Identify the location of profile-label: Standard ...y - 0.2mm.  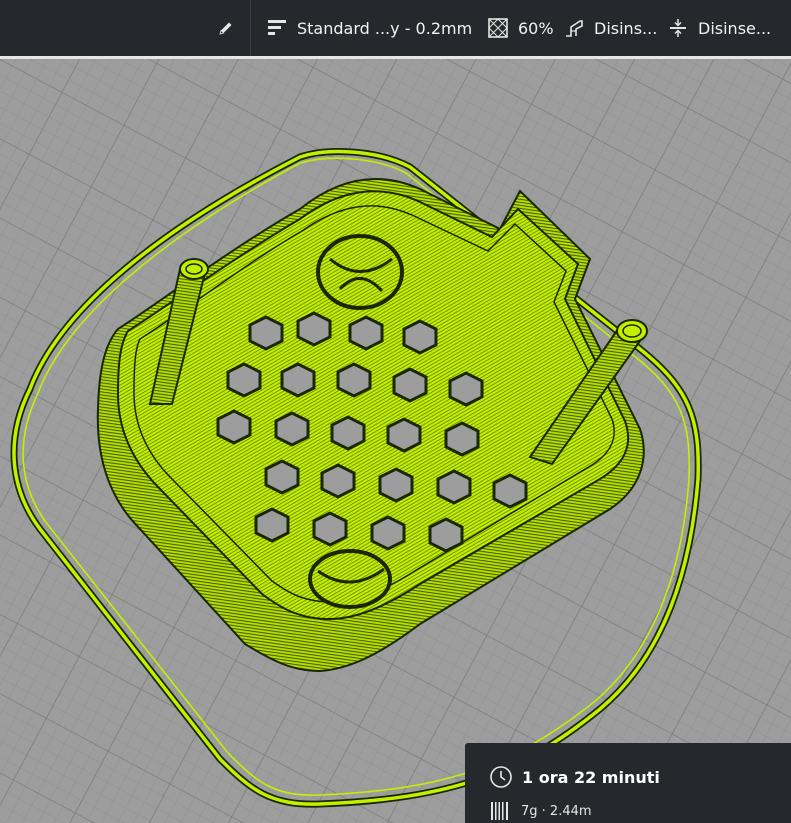
(385, 28).